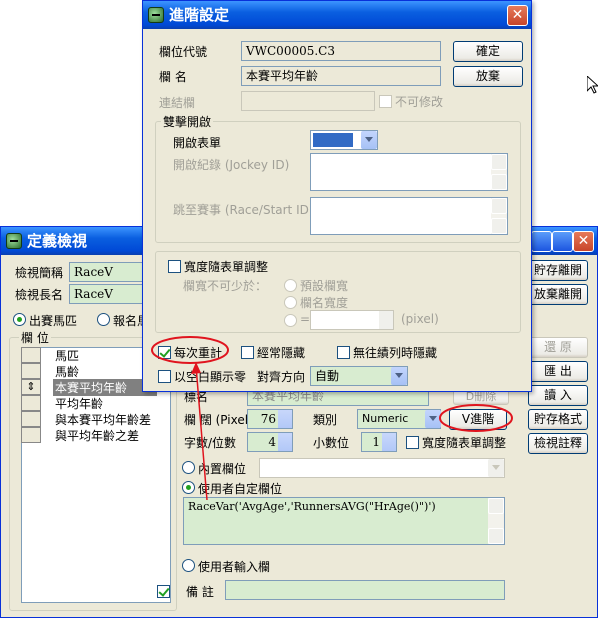 The height and width of the screenshot is (618, 598). I want to click on advanced-button-highlight-ellipse, so click(476, 418).